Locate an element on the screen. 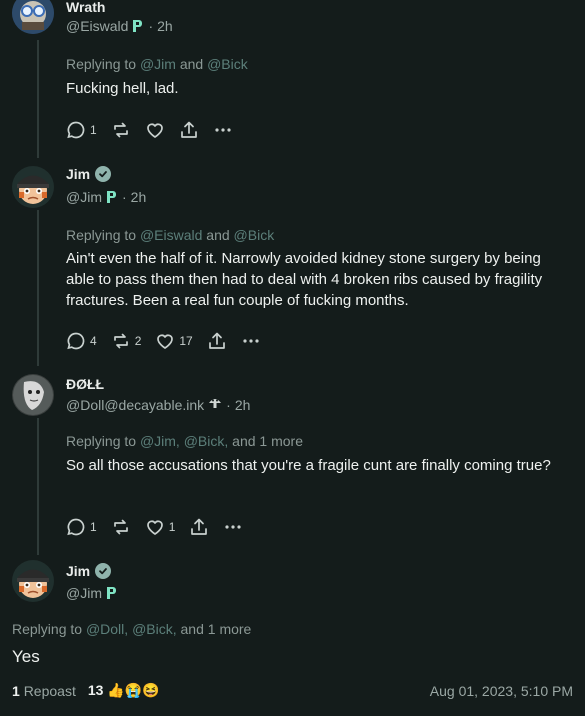 This screenshot has width=585, height=716. action-bar: 1 1 is located at coordinates (161, 527).